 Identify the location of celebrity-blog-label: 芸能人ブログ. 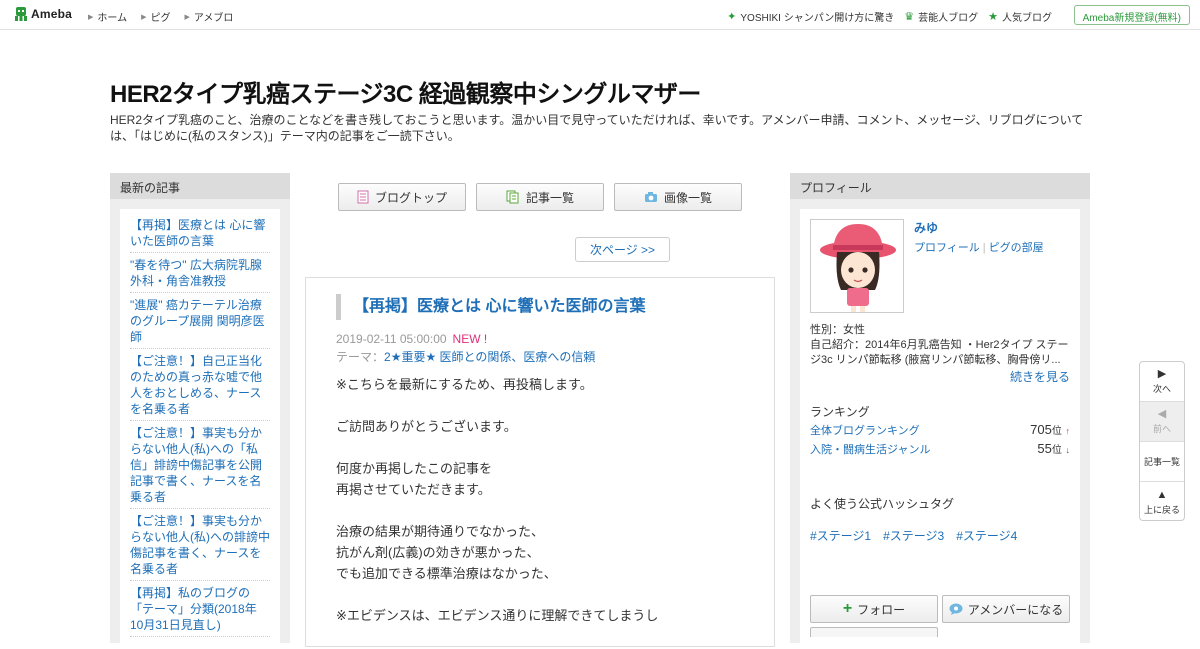
(948, 18).